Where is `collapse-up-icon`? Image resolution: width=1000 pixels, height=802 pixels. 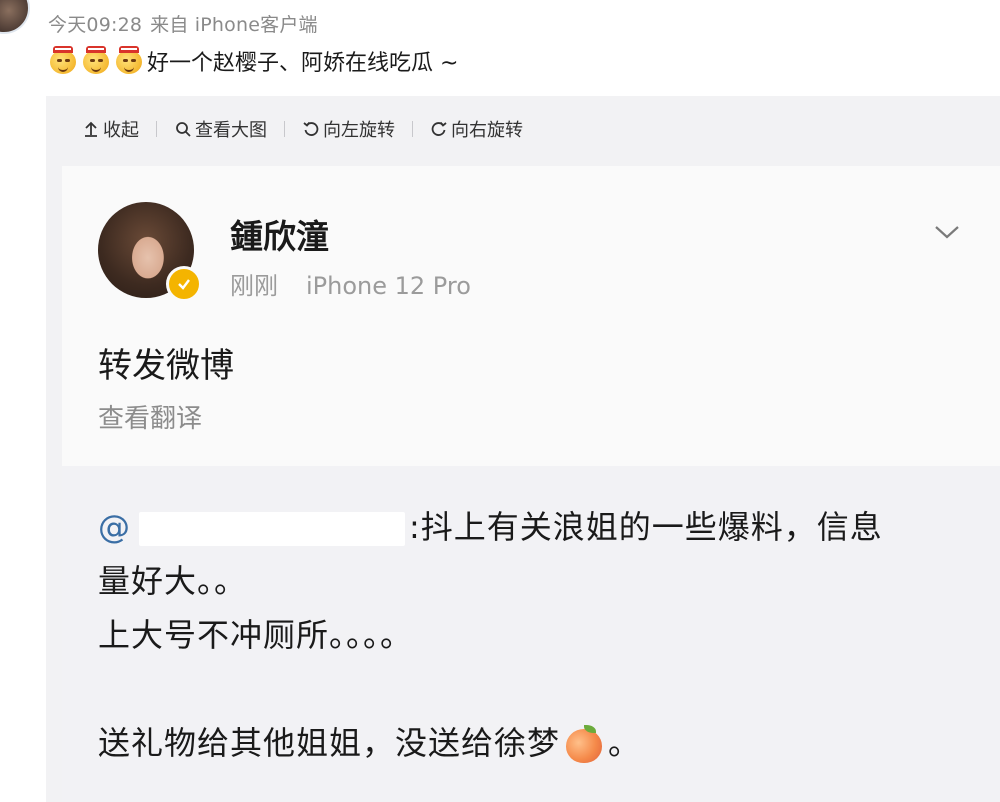 collapse-up-icon is located at coordinates (91, 129).